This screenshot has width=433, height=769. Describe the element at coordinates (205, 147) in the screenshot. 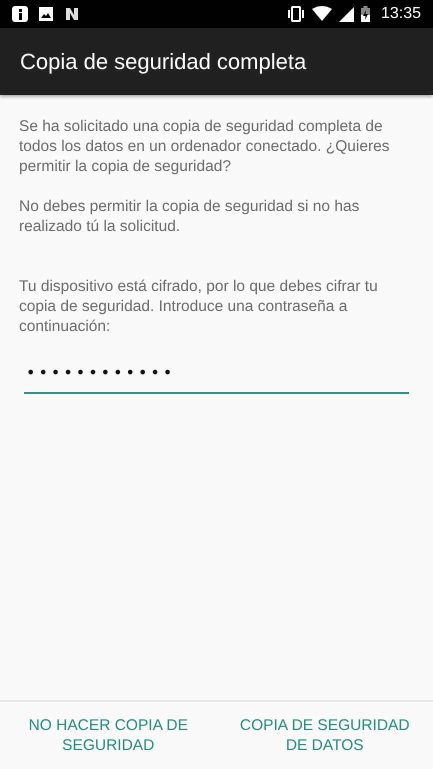

I see `message-text: Se ha solicitado una copia de seguridad completa de todos los datos en un ordenador conectado. ¿Quieres permitir la copia de seguridad?` at that location.